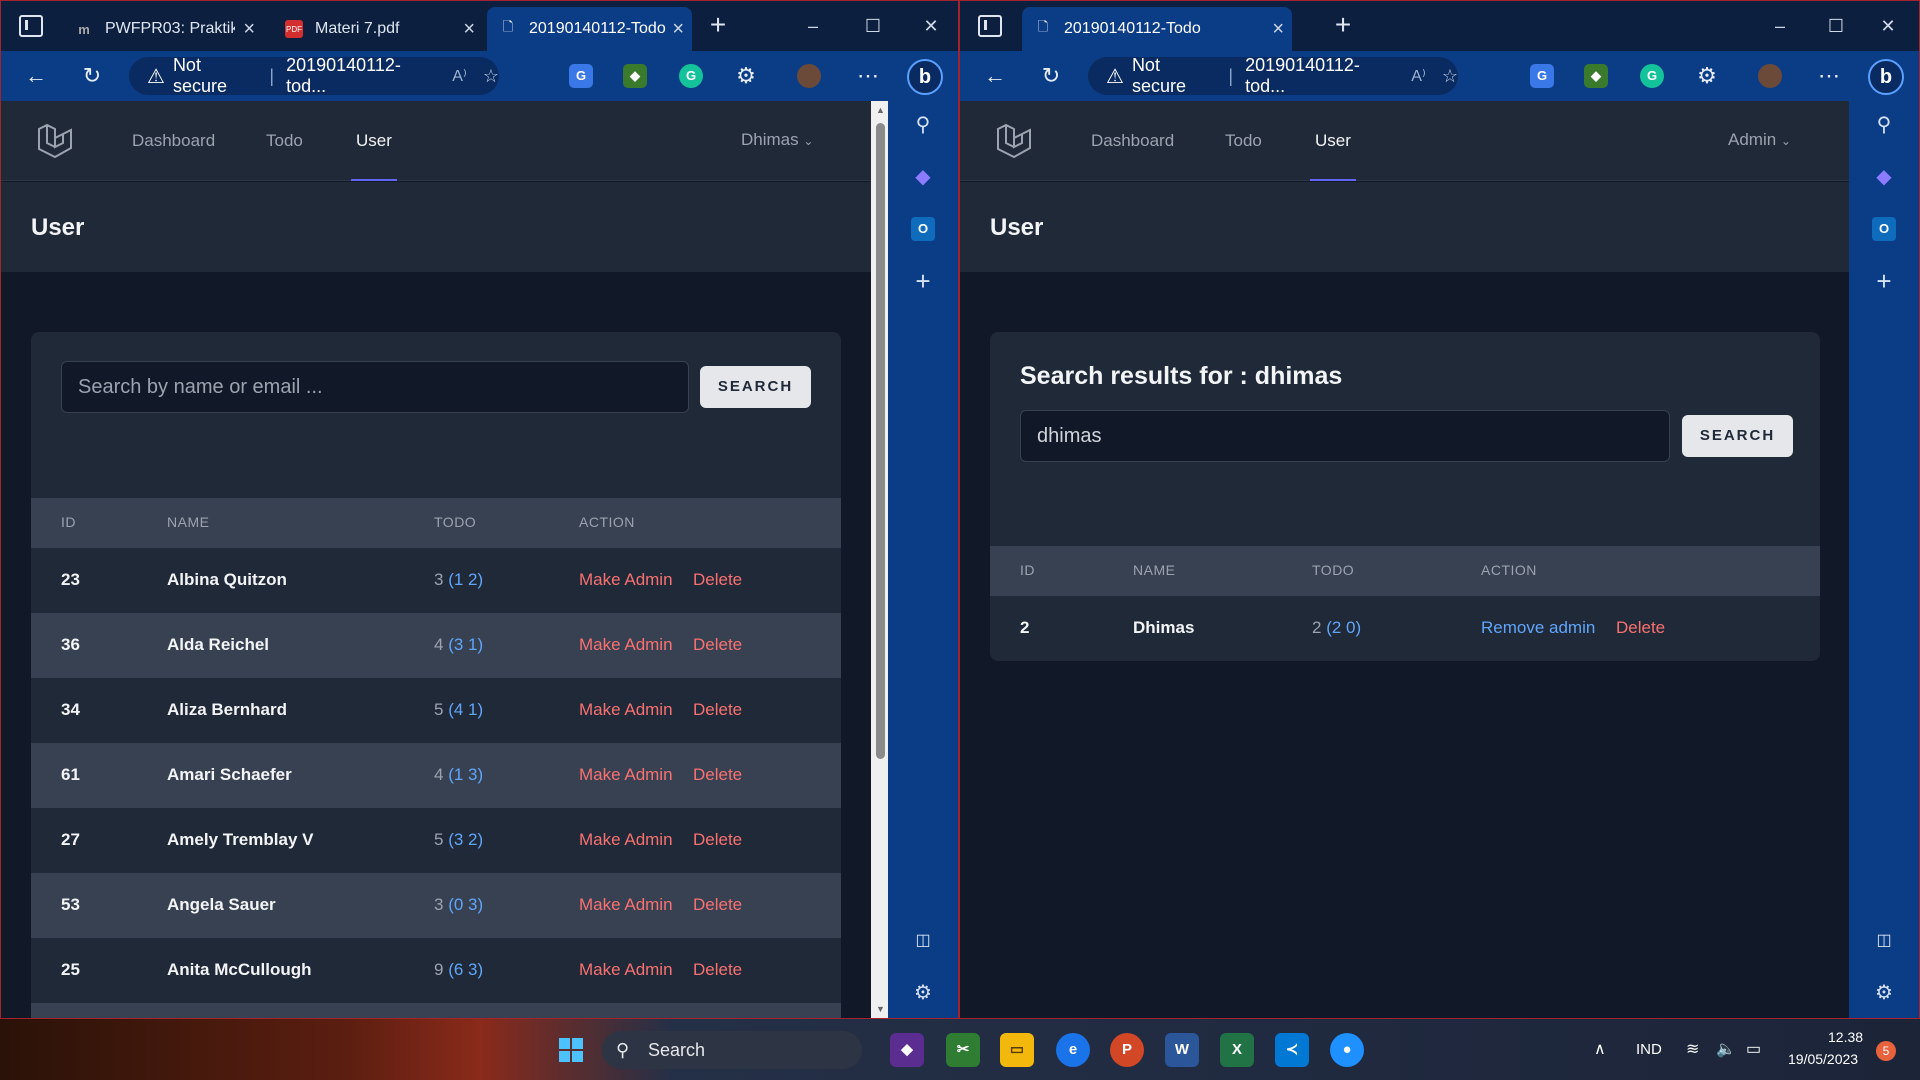 The image size is (1920, 1080). Describe the element at coordinates (1017, 1050) in the screenshot. I see `file-explorer-icon: ▭` at that location.